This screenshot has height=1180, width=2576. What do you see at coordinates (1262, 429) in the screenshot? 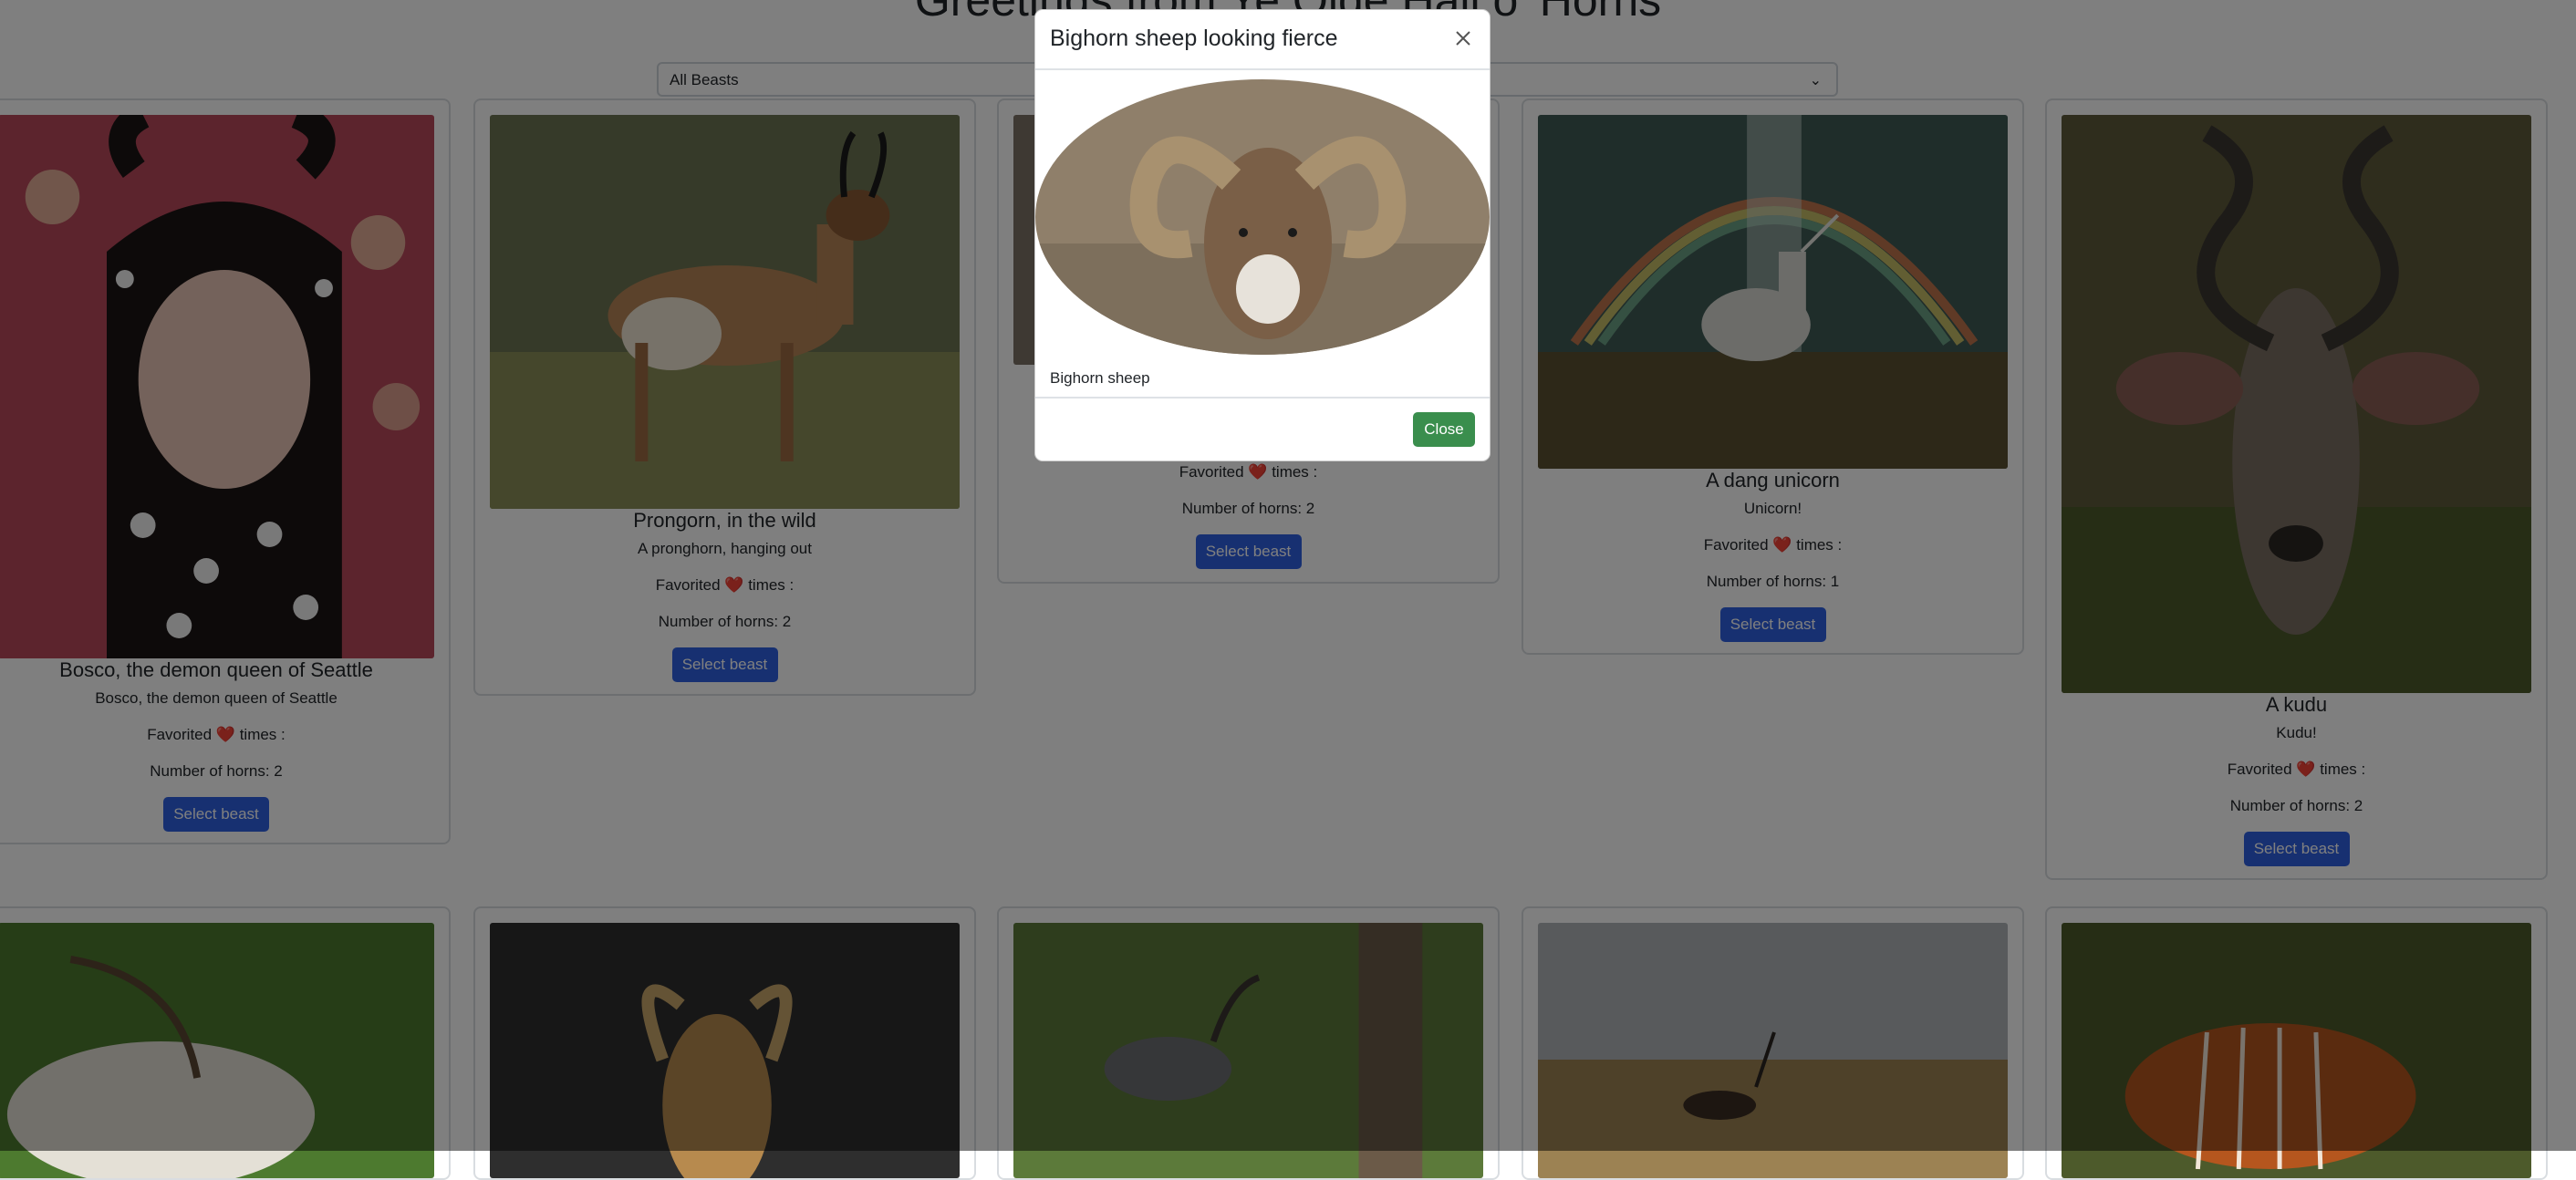
I see `modal-footer: Close` at bounding box center [1262, 429].